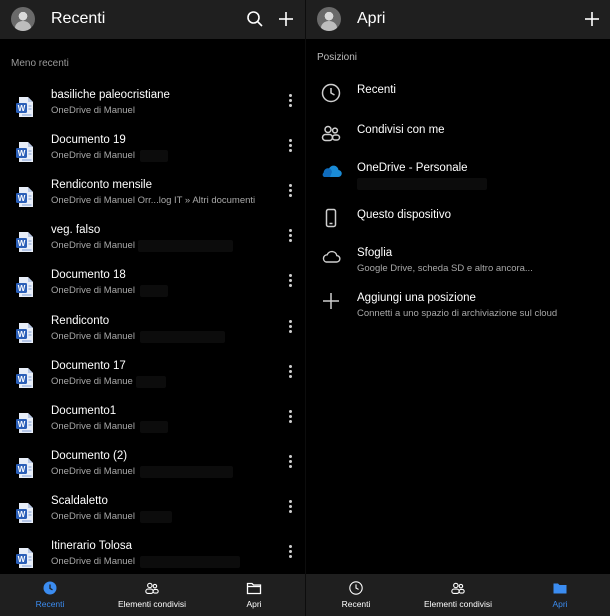 Image resolution: width=610 pixels, height=616 pixels. Describe the element at coordinates (375, 253) in the screenshot. I see `location-title: Sfoglia` at that location.